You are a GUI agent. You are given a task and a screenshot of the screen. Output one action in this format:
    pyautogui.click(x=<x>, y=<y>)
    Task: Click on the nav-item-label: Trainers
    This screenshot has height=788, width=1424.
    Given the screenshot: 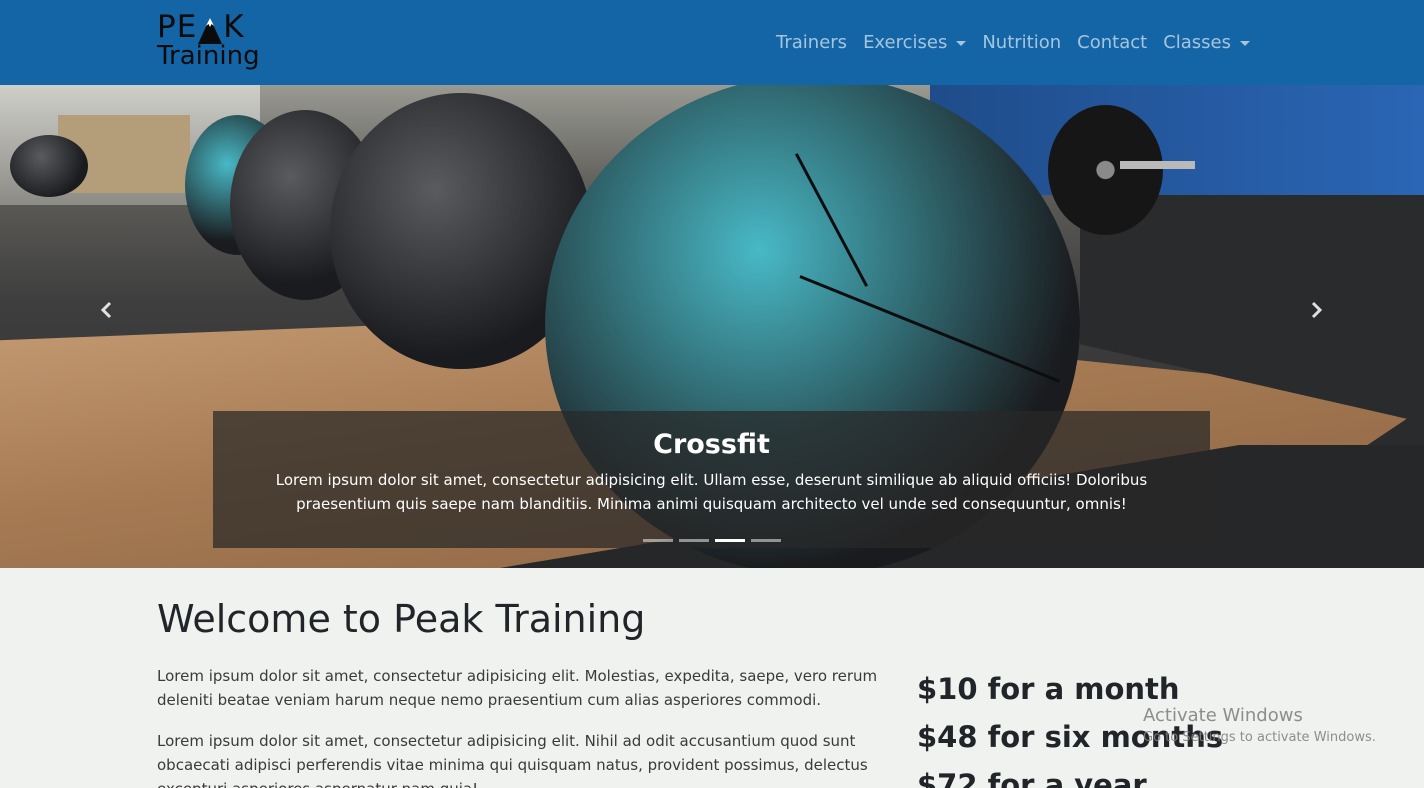 What is the action you would take?
    pyautogui.click(x=812, y=42)
    